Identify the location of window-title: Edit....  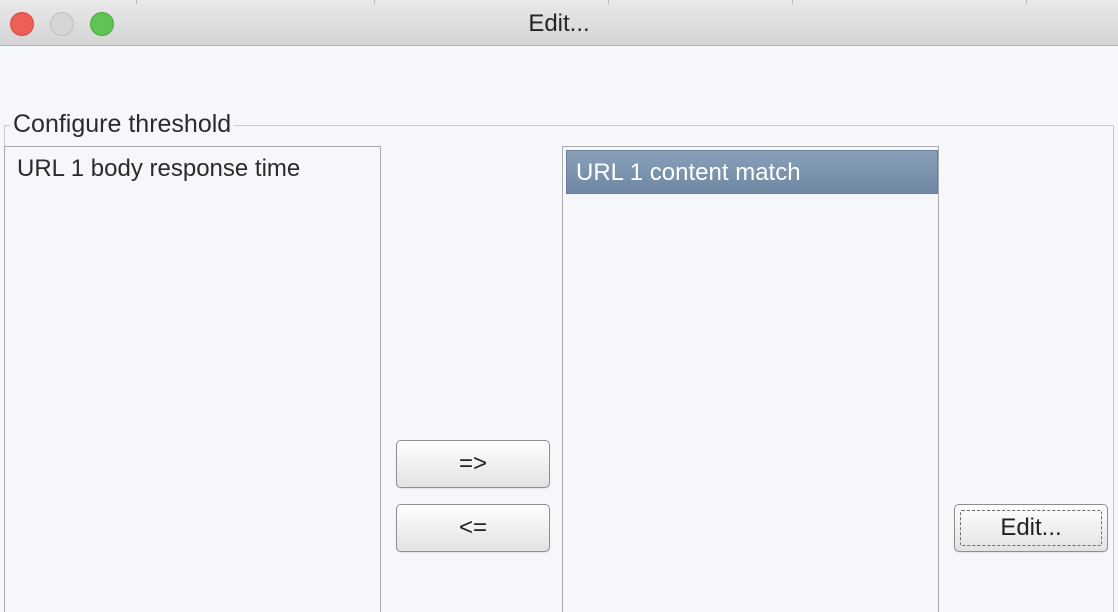
(559, 23).